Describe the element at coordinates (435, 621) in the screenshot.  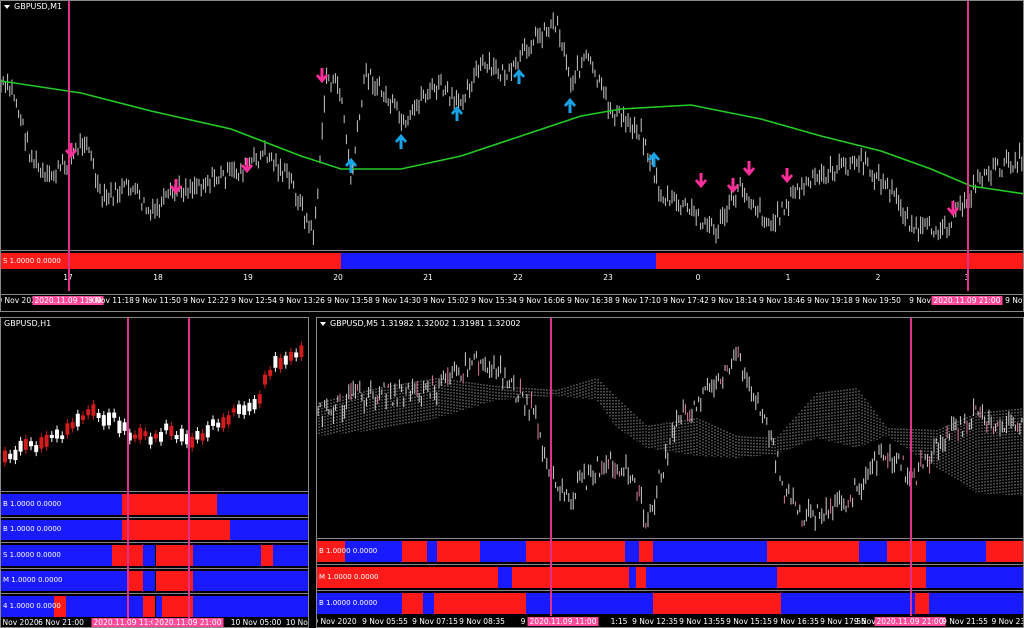
I see `time-tick-label: 9 Nov 07:15` at that location.